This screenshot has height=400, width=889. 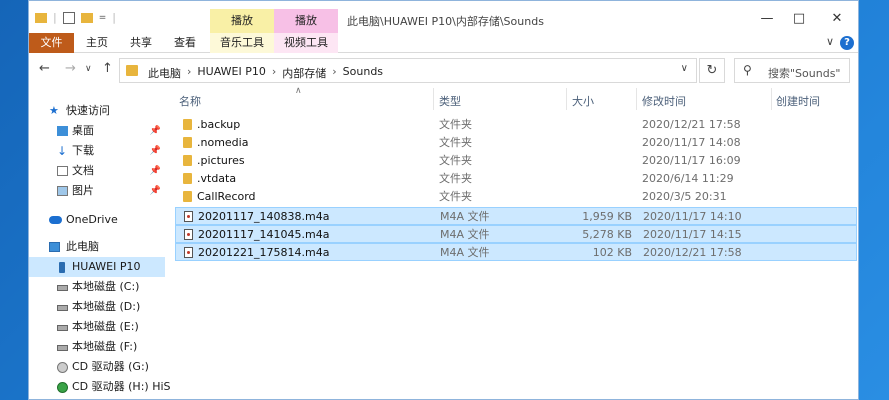 What do you see at coordinates (804, 73) in the screenshot?
I see `search-input: 搜索"Sounds"` at bounding box center [804, 73].